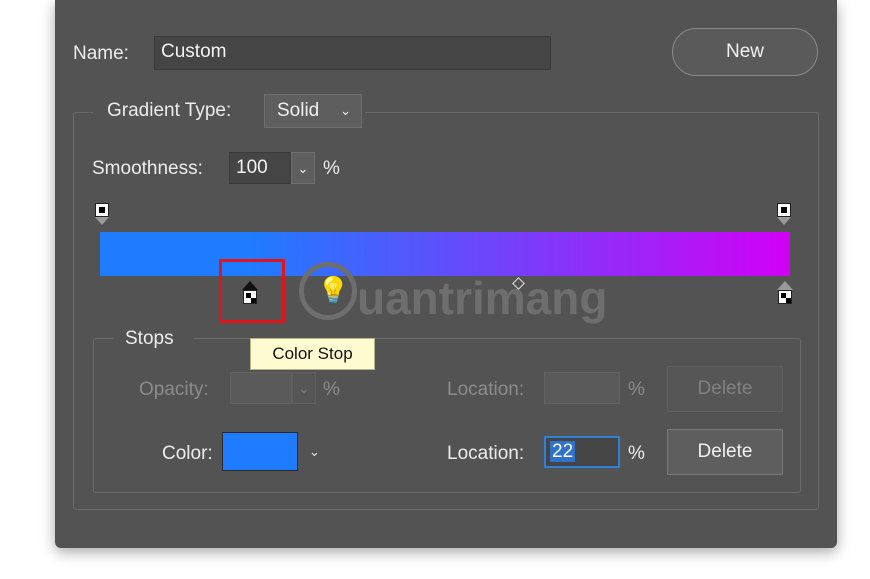 This screenshot has height=579, width=870. I want to click on color-delete-button: Delete, so click(725, 452).